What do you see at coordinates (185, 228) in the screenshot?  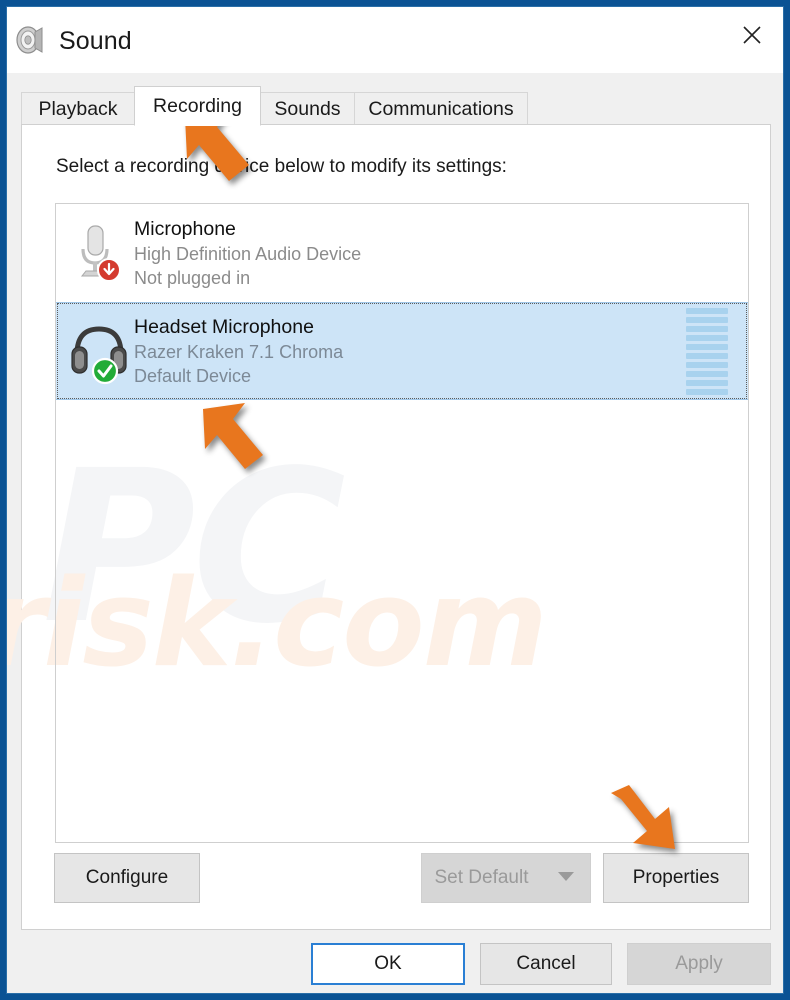 I see `device-name: Microphone` at bounding box center [185, 228].